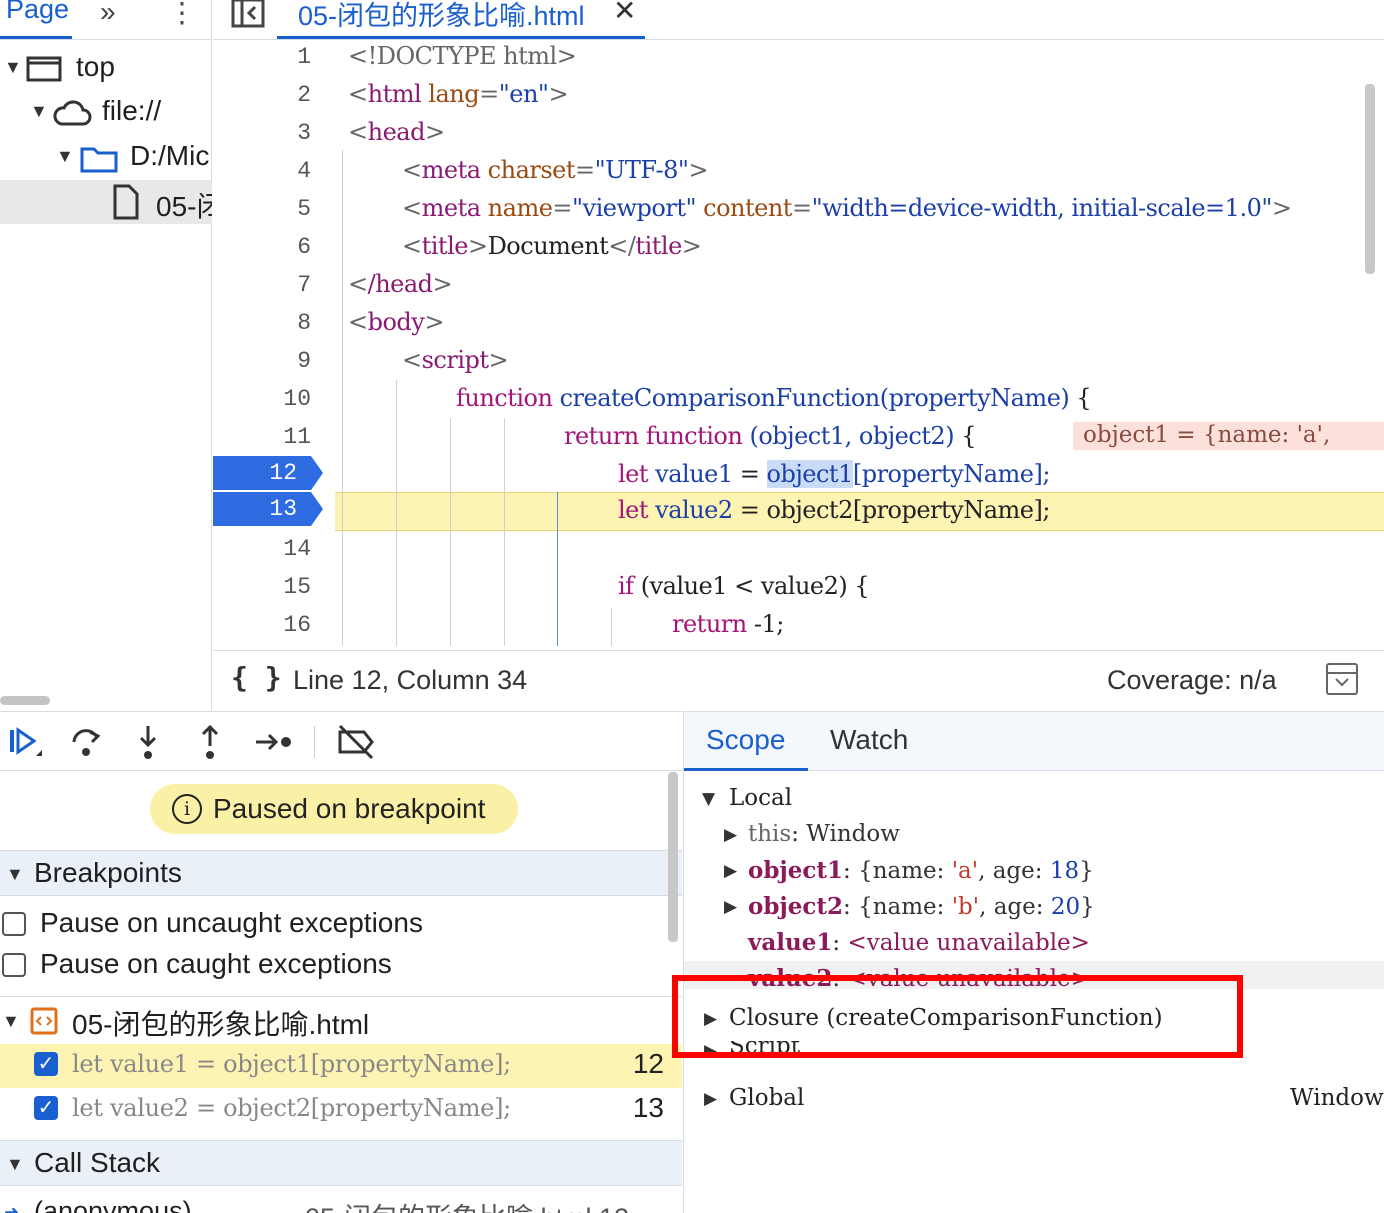  What do you see at coordinates (262, 285) in the screenshot?
I see `line-number: 7` at bounding box center [262, 285].